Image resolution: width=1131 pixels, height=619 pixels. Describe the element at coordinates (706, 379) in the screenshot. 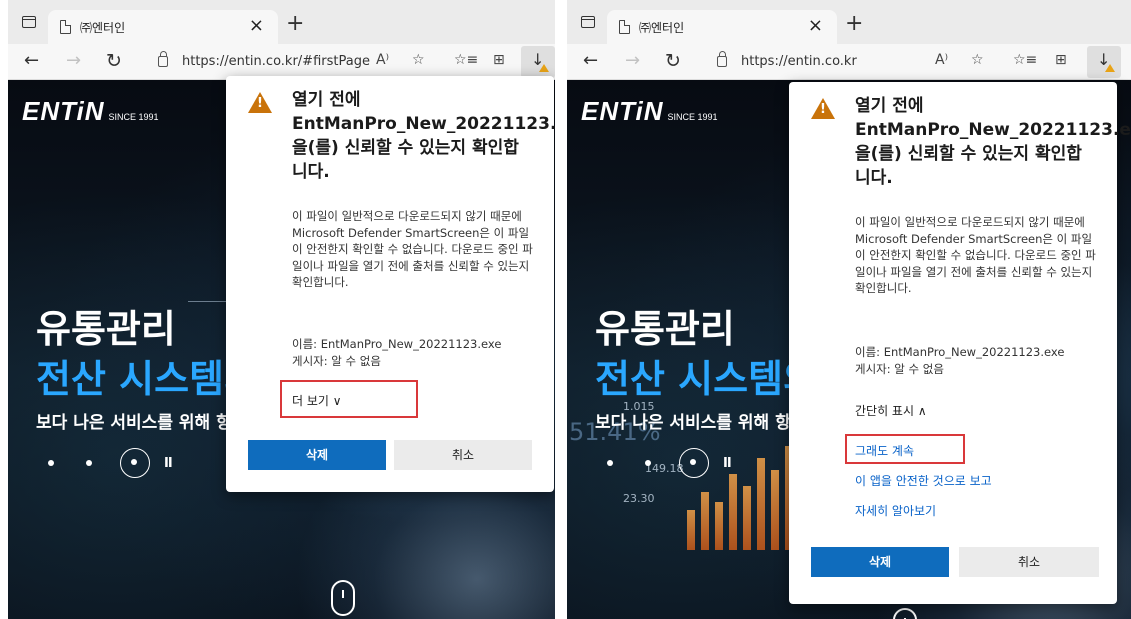

I see `hero-title-line2: 전산 시스템의` at that location.